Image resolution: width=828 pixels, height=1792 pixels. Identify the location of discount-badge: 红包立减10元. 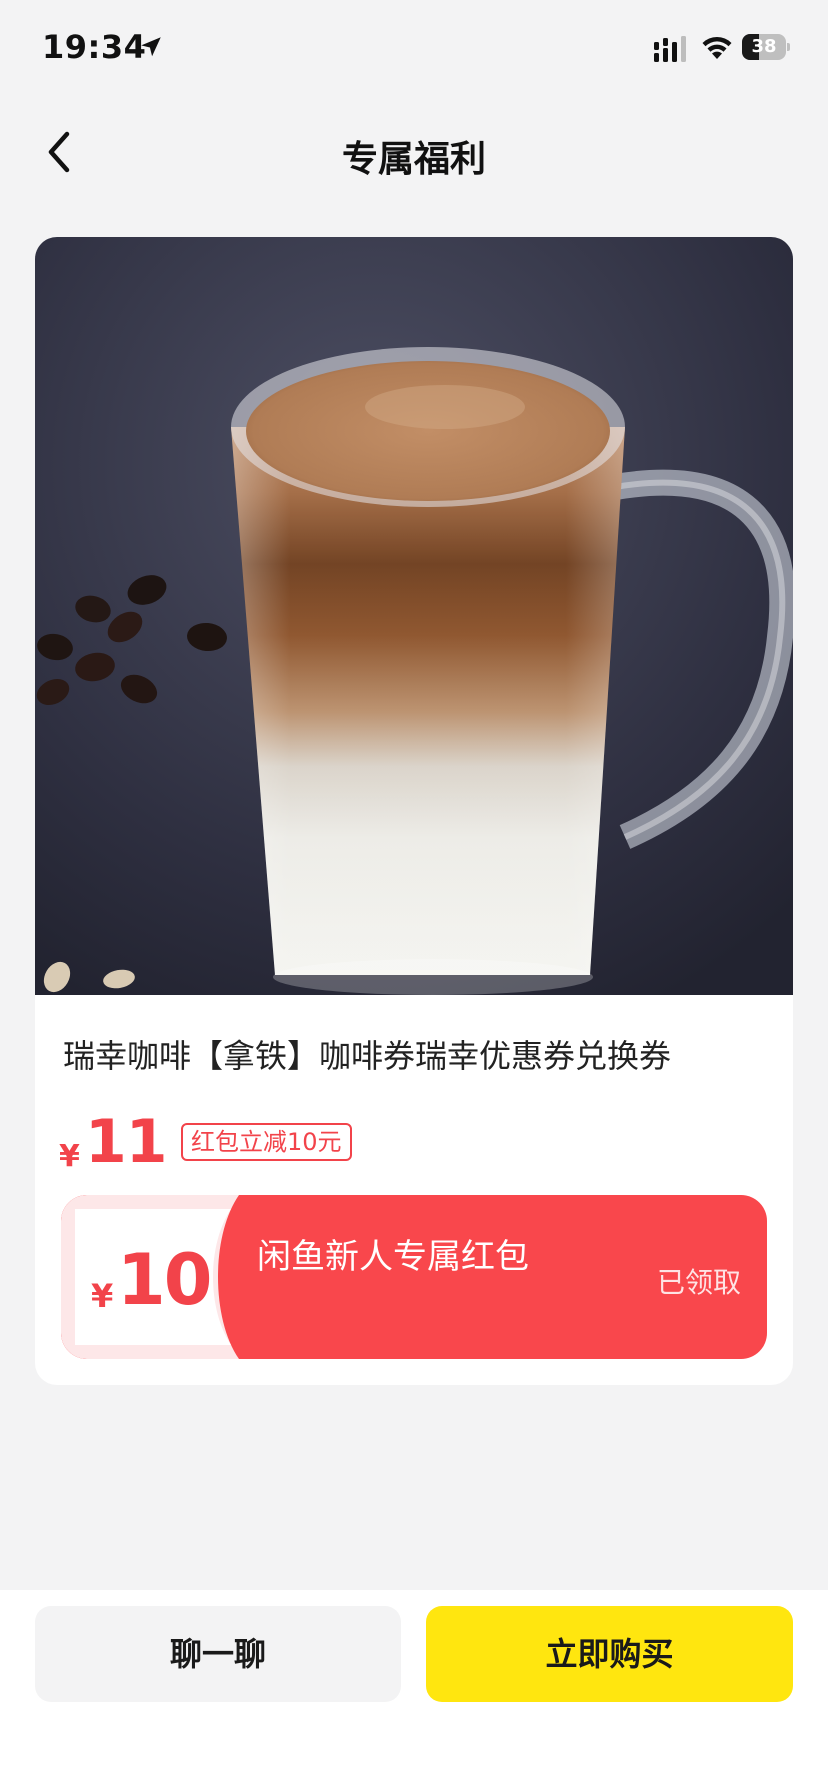
(266, 1142).